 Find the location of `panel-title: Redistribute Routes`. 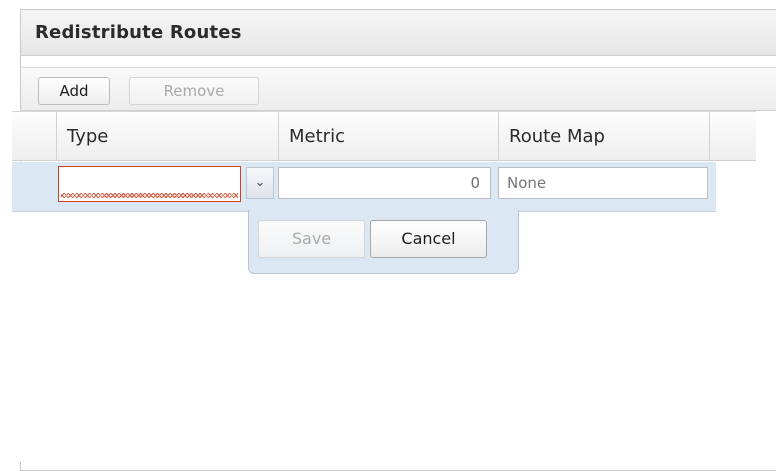

panel-title: Redistribute Routes is located at coordinates (138, 32).